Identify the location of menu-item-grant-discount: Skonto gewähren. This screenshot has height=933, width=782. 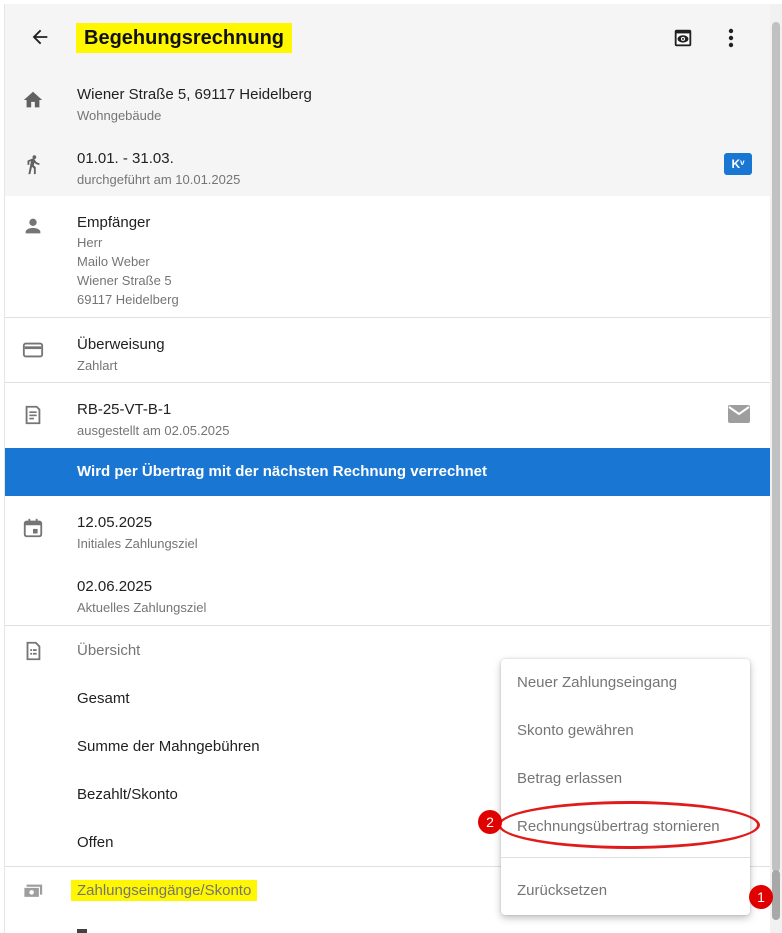
(625, 731).